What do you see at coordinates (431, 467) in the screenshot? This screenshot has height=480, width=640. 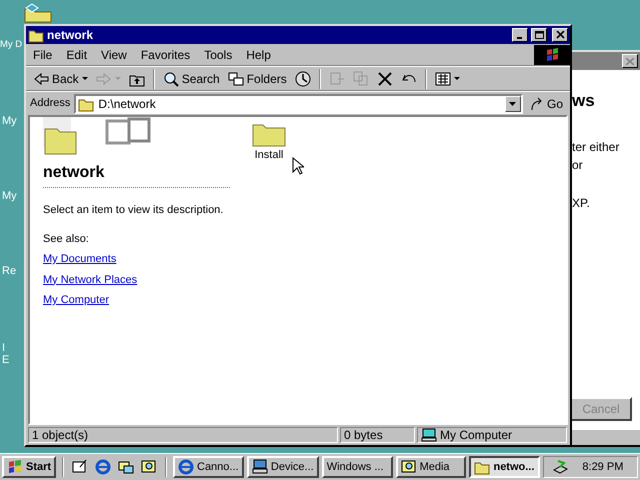 I see `taskbar-button: Media` at bounding box center [431, 467].